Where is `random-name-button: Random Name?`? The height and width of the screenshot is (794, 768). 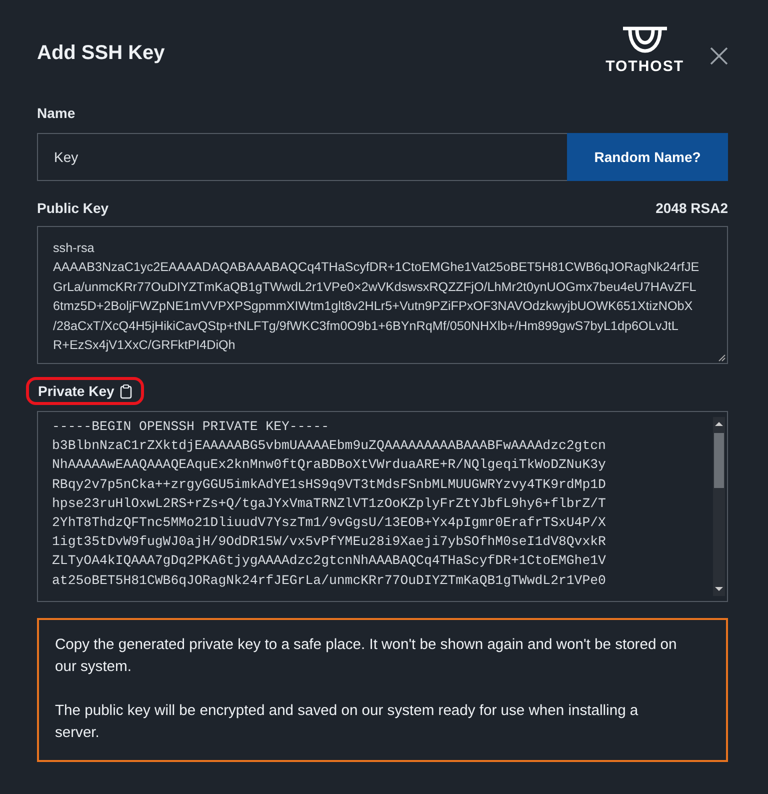 random-name-button: Random Name? is located at coordinates (647, 157).